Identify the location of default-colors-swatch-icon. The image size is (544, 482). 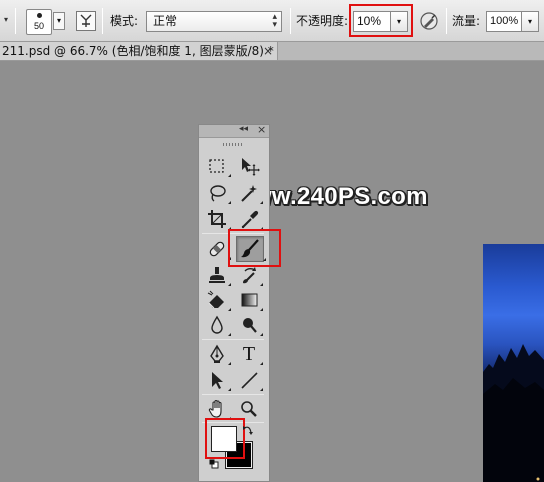
(214, 464).